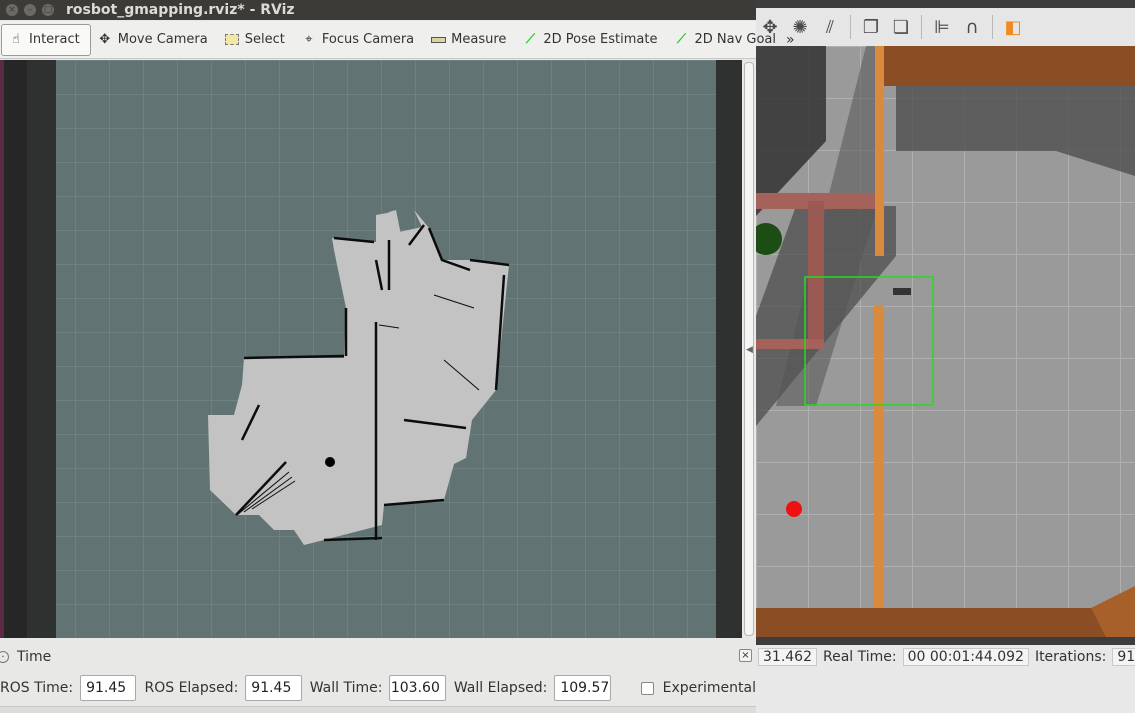 Image resolution: width=1135 pixels, height=713 pixels. What do you see at coordinates (273, 688) in the screenshot?
I see `ros-elapsed-field: 91.45` at bounding box center [273, 688].